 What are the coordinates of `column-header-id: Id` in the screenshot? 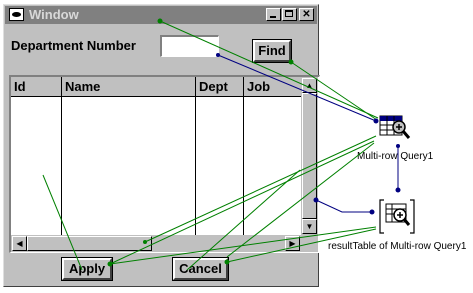 It's located at (36, 87).